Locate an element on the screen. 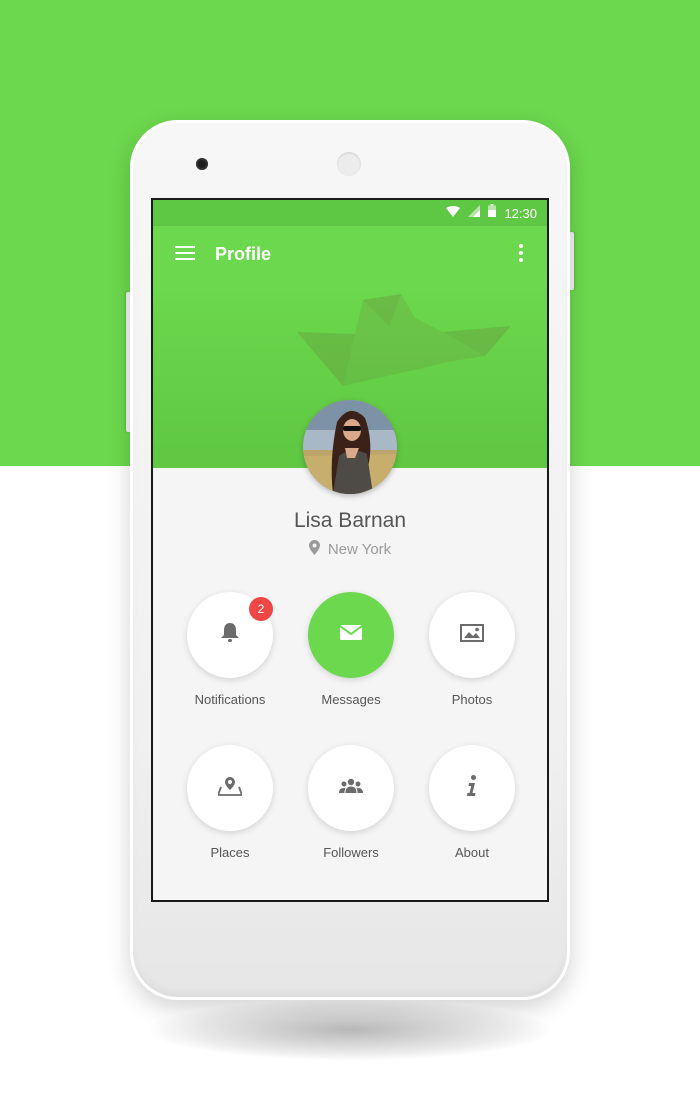 This screenshot has height=1120, width=700. menu-item-label: Places is located at coordinates (230, 852).